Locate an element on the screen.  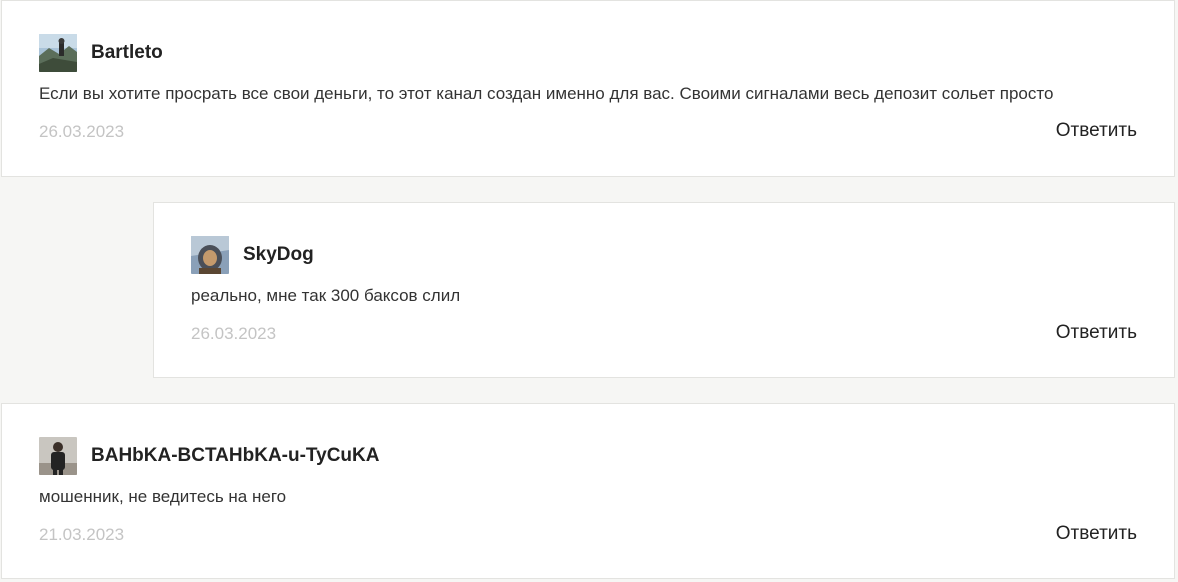
comment-header: SkyDog is located at coordinates (252, 255).